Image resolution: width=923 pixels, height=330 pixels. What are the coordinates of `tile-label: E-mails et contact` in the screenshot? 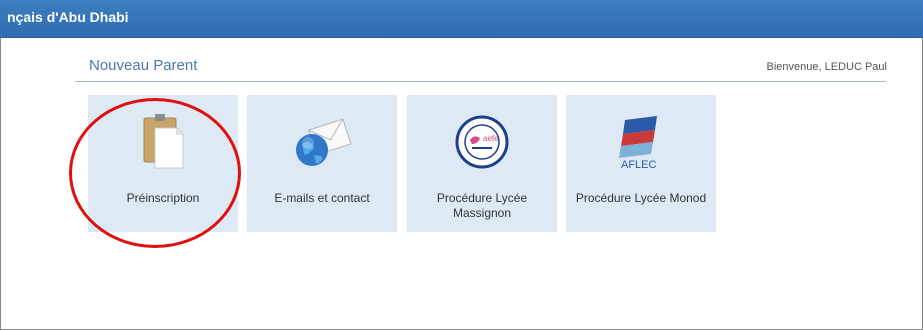 It's located at (322, 198).